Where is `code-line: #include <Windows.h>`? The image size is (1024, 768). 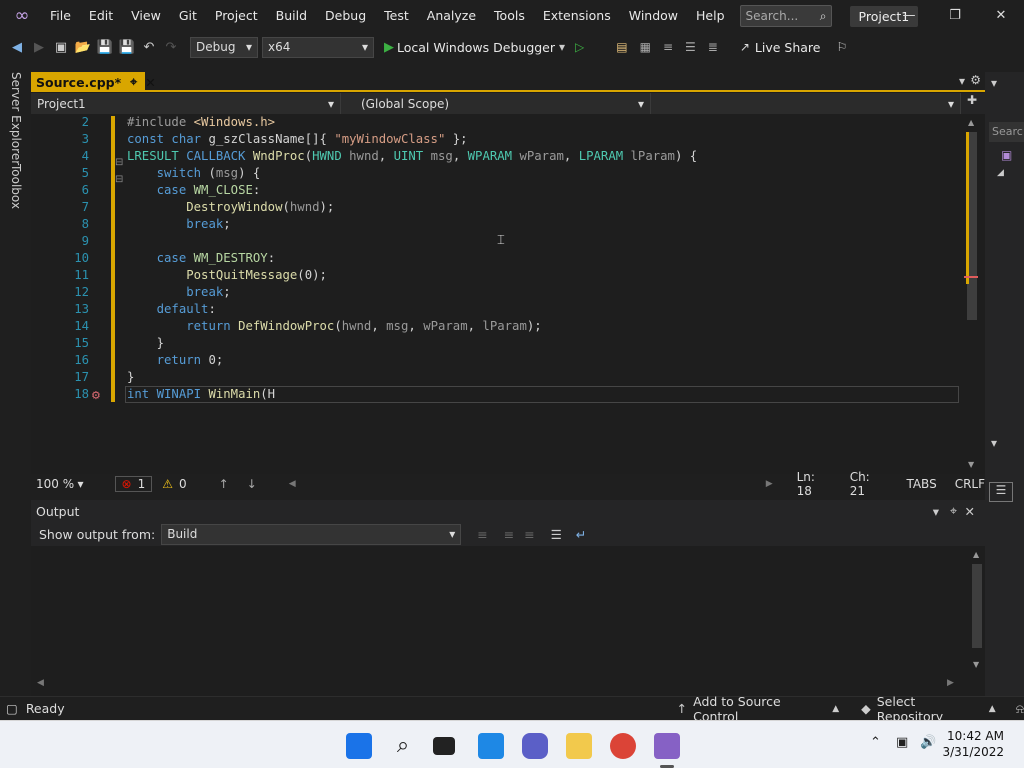
code-line: #include <Windows.h> is located at coordinates (201, 122).